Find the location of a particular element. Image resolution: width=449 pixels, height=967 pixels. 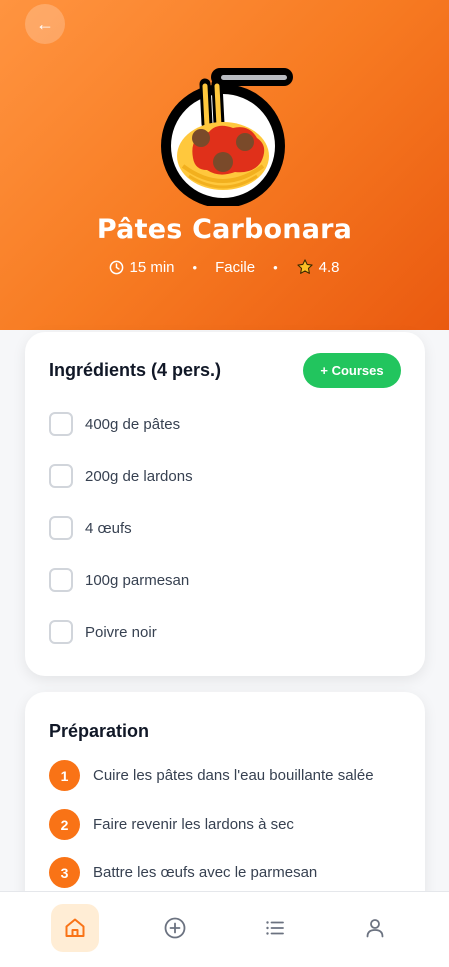

ingredient-label: Poivre noir is located at coordinates (121, 632).